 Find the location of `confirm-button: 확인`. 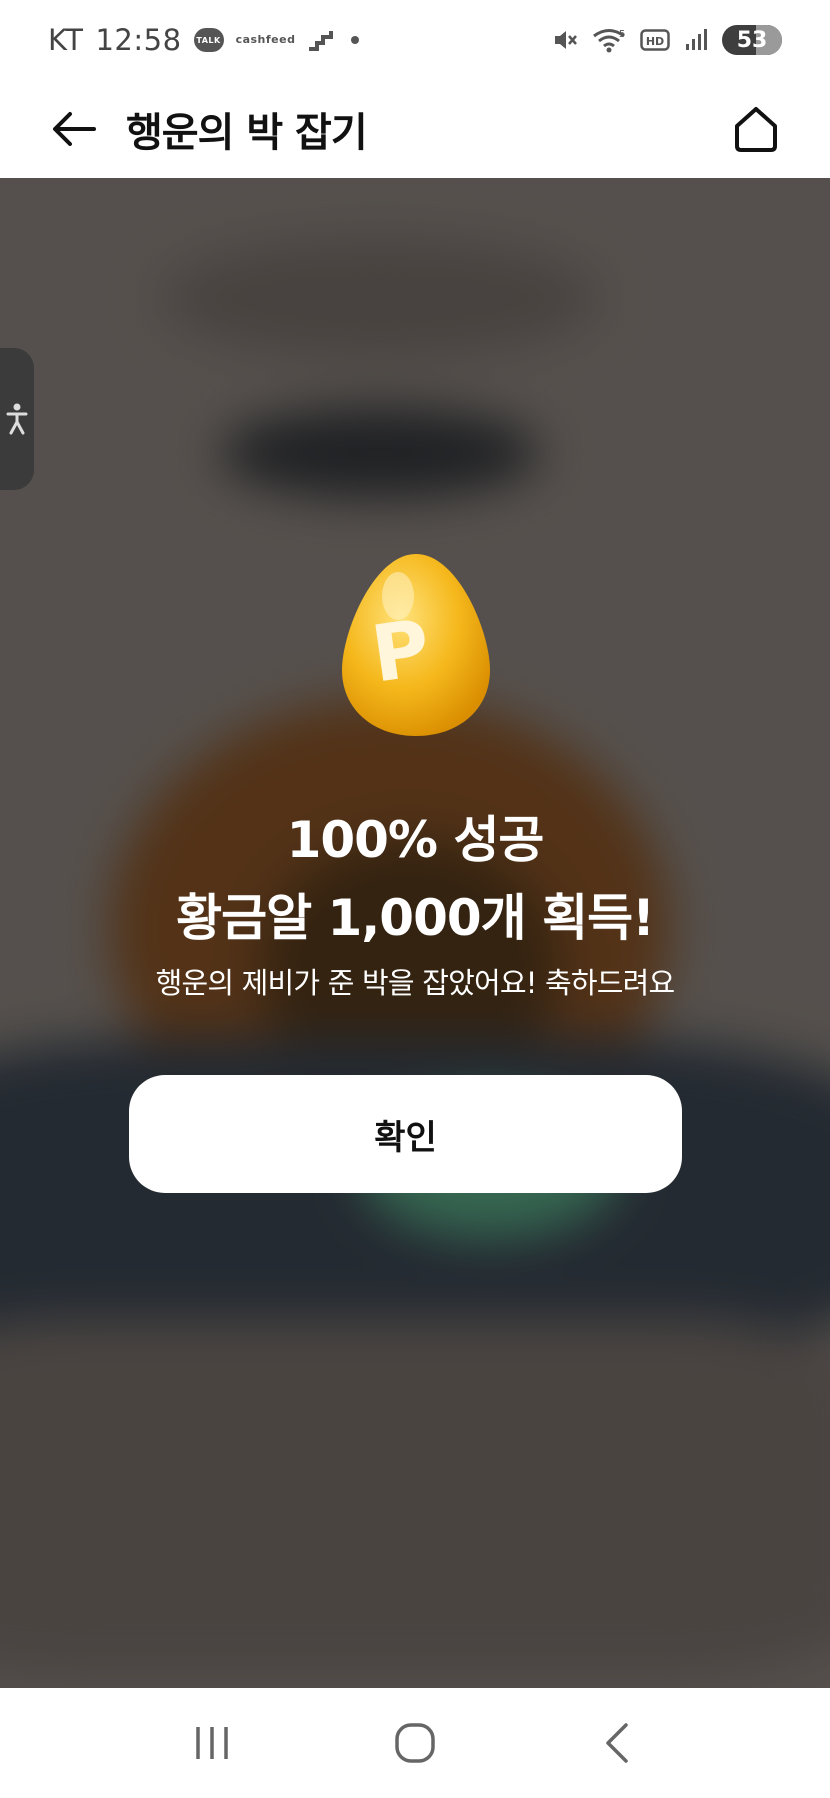

confirm-button: 확인 is located at coordinates (405, 1134).